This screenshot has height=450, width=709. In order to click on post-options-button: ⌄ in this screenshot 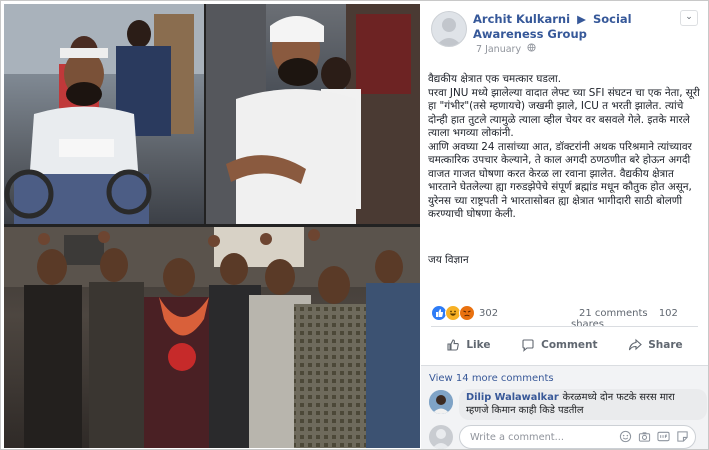, I will do `click(689, 18)`.